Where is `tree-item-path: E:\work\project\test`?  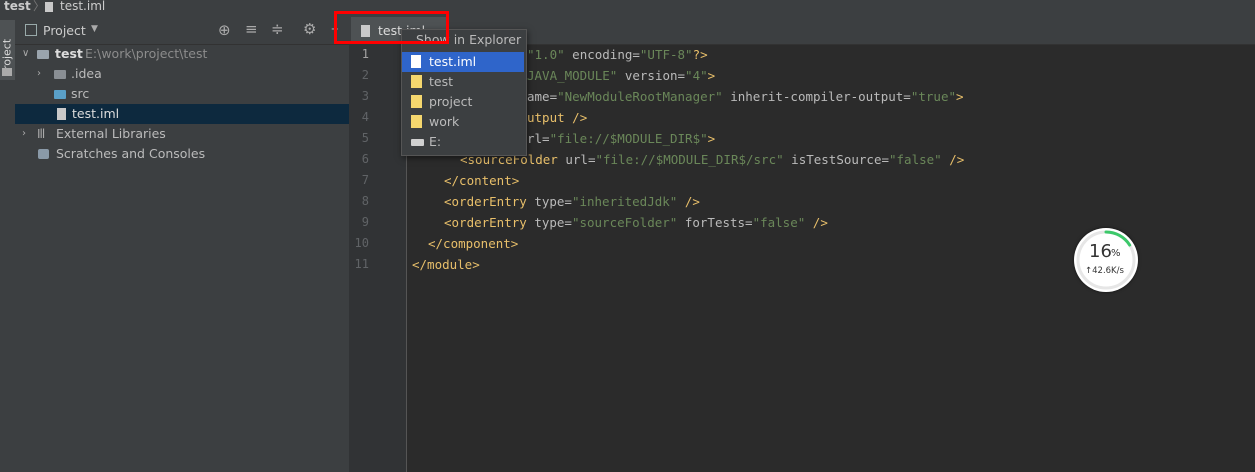 tree-item-path: E:\work\project\test is located at coordinates (146, 53).